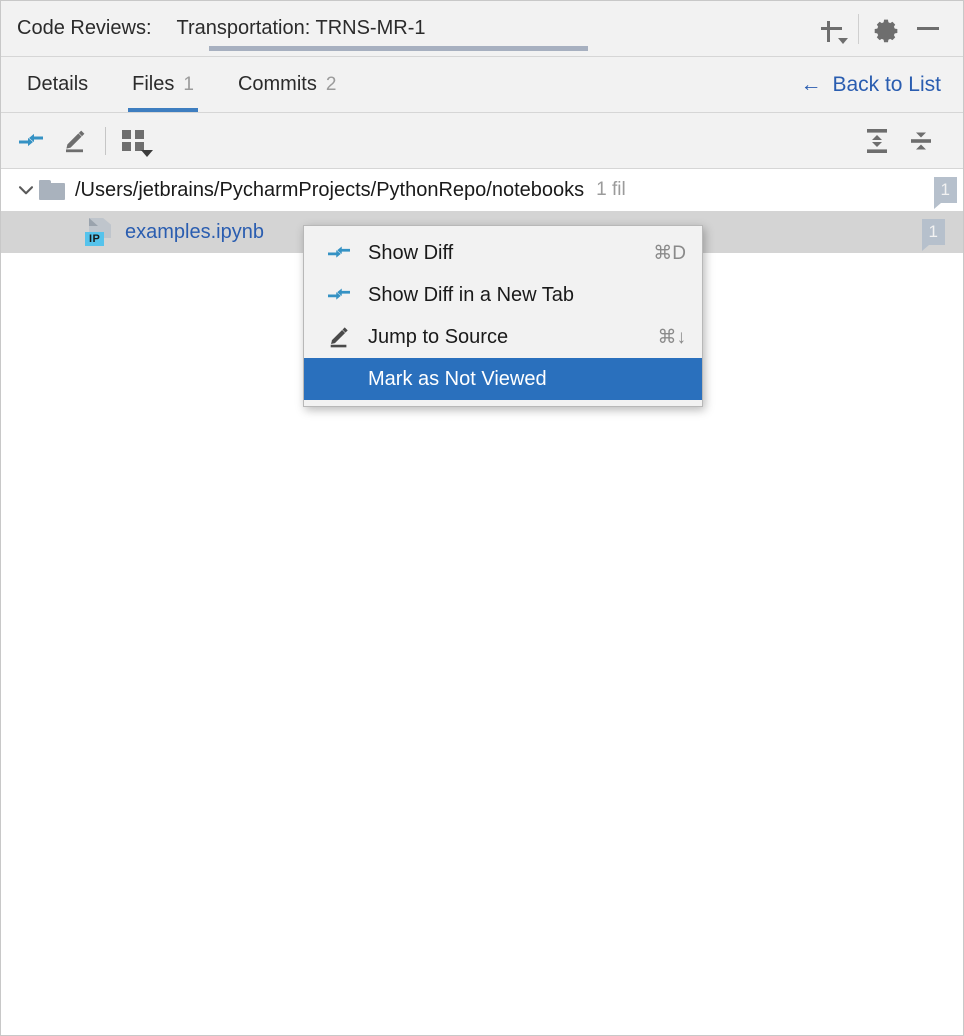  What do you see at coordinates (194, 231) in the screenshot?
I see `file-name: examples.ipynb` at bounding box center [194, 231].